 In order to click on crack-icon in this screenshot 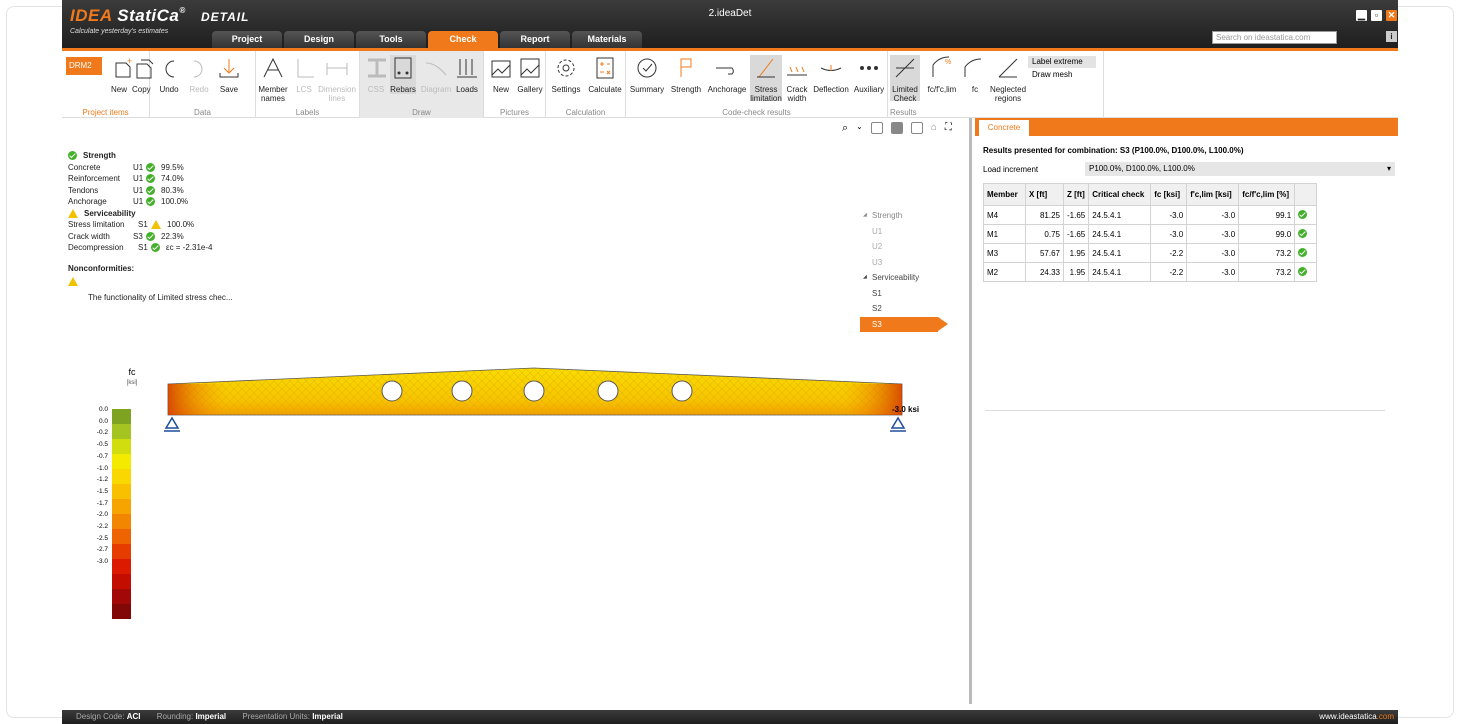, I will do `click(797, 71)`.